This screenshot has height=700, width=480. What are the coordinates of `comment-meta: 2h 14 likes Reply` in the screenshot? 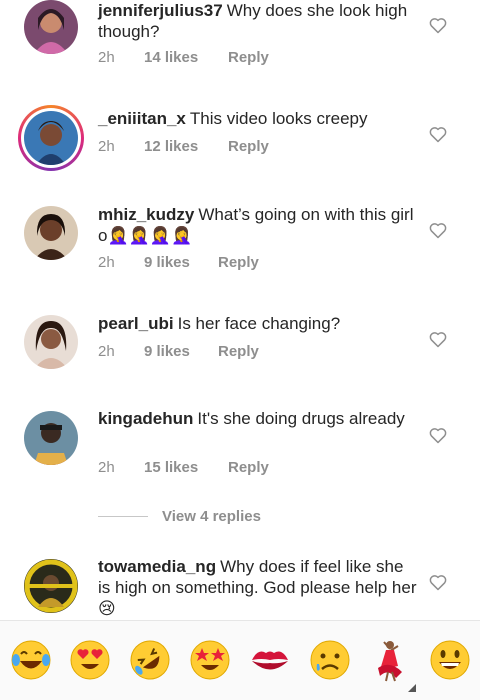 It's located at (183, 57).